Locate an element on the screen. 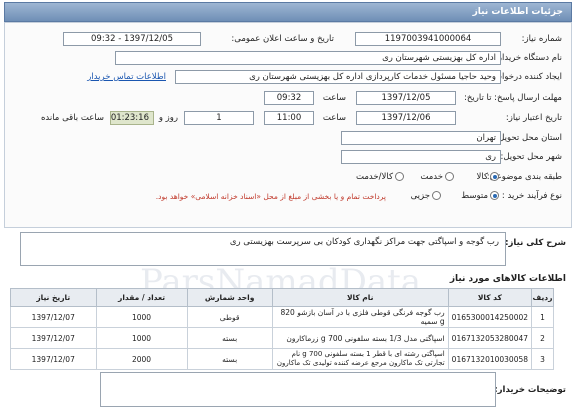  remaining-label: ساعت باقی مانده is located at coordinates (72, 118).